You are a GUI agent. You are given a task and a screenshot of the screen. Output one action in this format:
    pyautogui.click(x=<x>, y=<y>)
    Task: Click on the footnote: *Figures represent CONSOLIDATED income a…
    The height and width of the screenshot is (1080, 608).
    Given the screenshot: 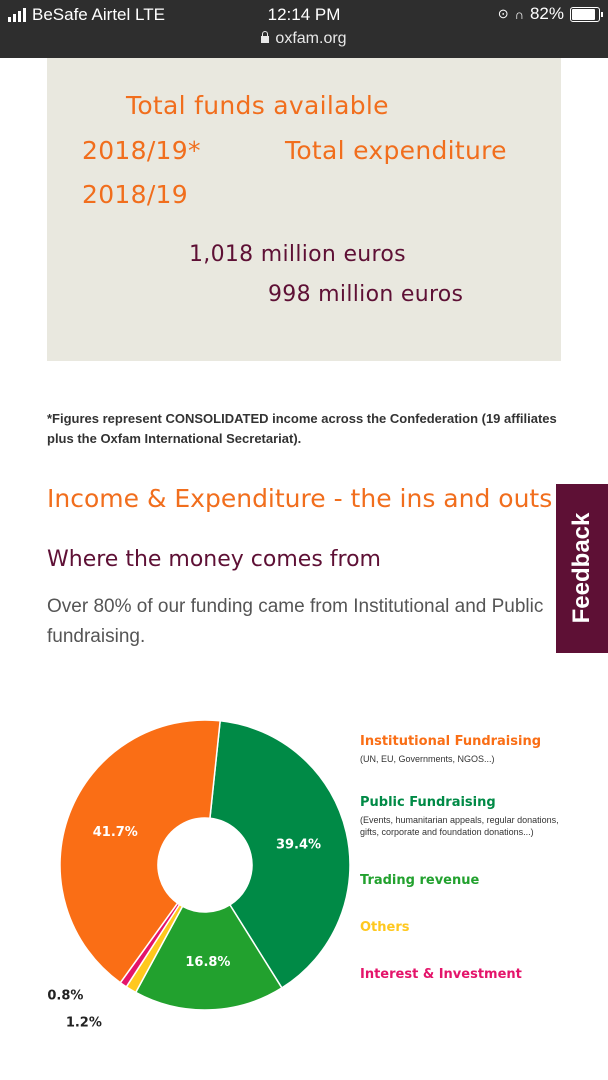 What is the action you would take?
    pyautogui.click(x=302, y=428)
    